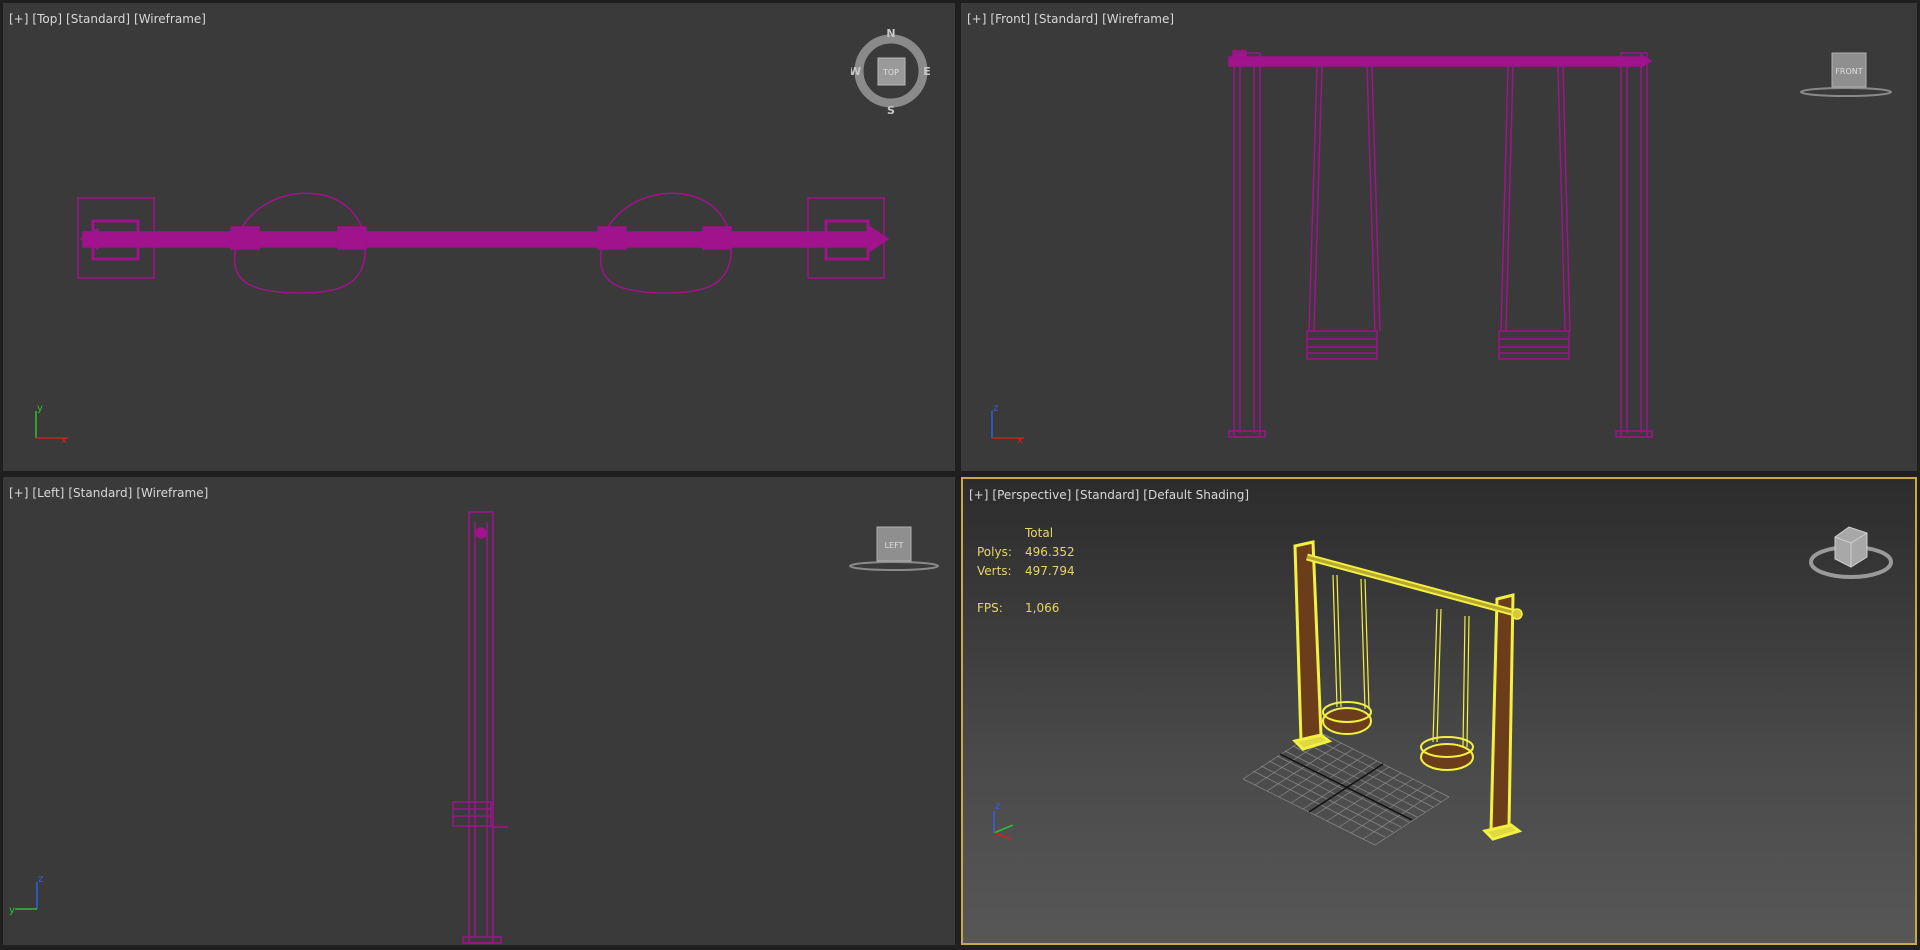 The height and width of the screenshot is (950, 1920). What do you see at coordinates (1003, 820) in the screenshot?
I see `axis-tripod: z` at bounding box center [1003, 820].